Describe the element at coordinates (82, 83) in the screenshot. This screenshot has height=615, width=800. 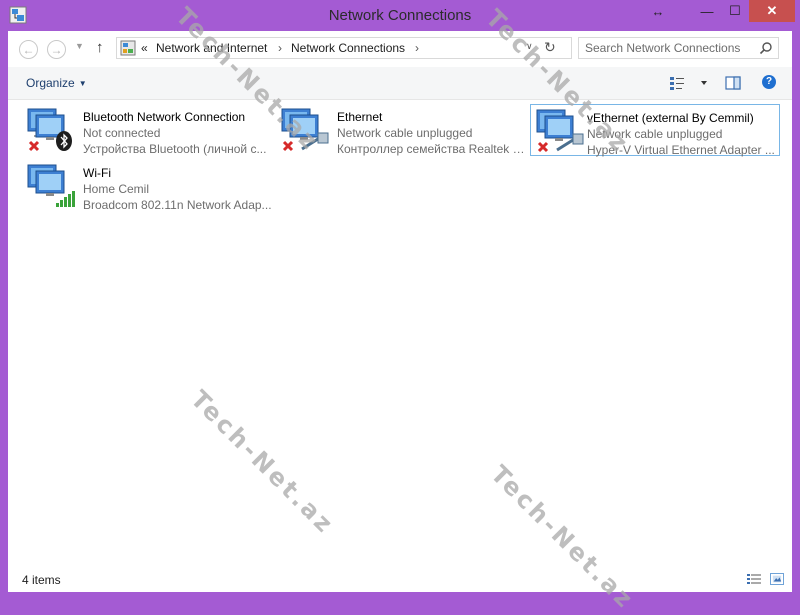
I see `organize-caret-icon: ▼` at that location.